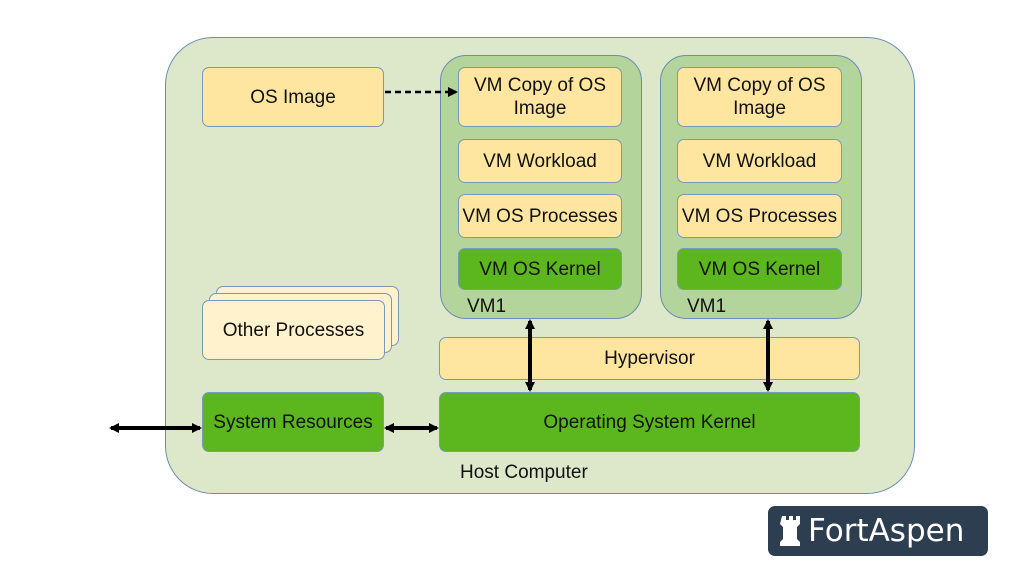  What do you see at coordinates (790, 531) in the screenshot?
I see `rook-icon` at bounding box center [790, 531].